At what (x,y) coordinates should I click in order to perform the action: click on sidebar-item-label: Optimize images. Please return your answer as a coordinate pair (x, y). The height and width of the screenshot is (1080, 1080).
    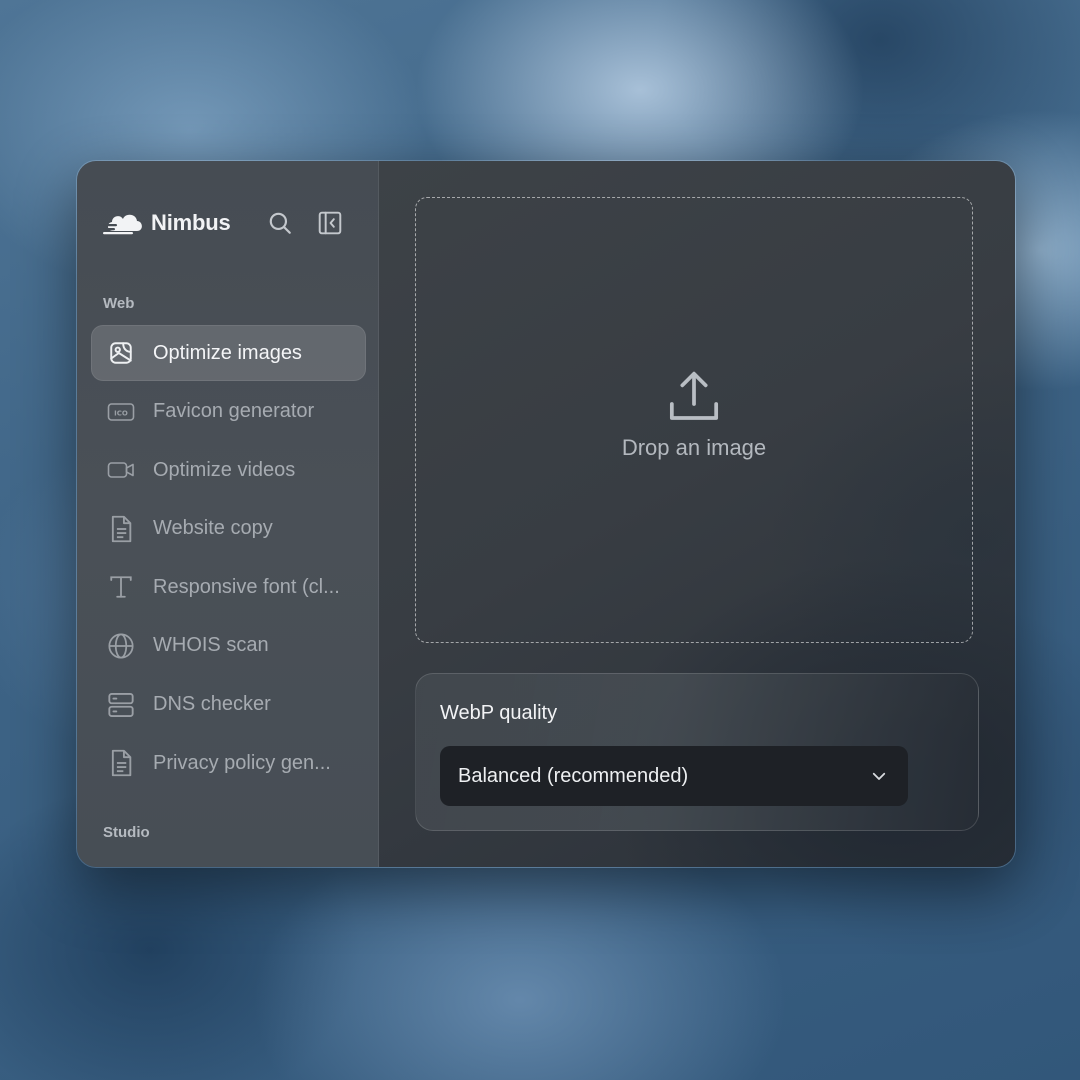
    Looking at the image, I should click on (227, 352).